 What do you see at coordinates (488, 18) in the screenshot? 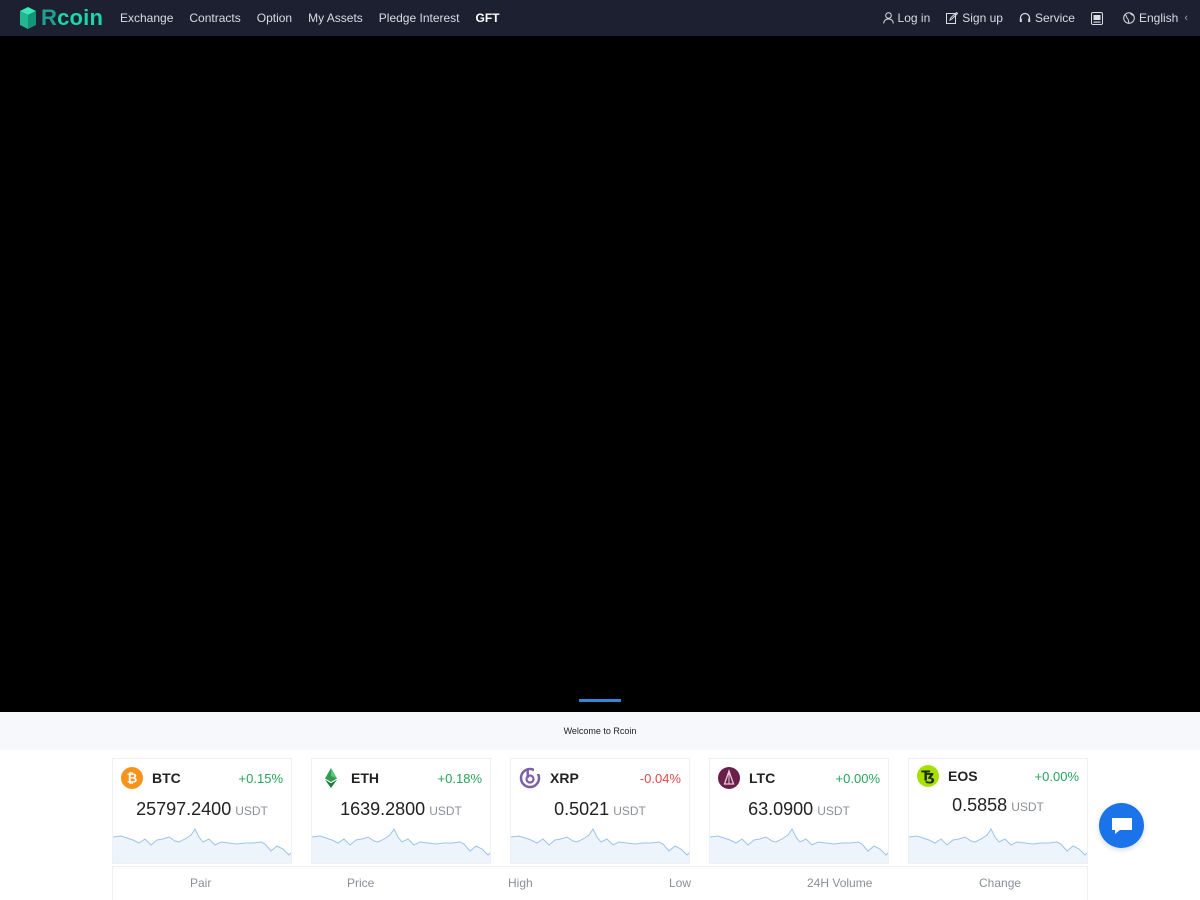
I see `nav-gft: GFT` at bounding box center [488, 18].